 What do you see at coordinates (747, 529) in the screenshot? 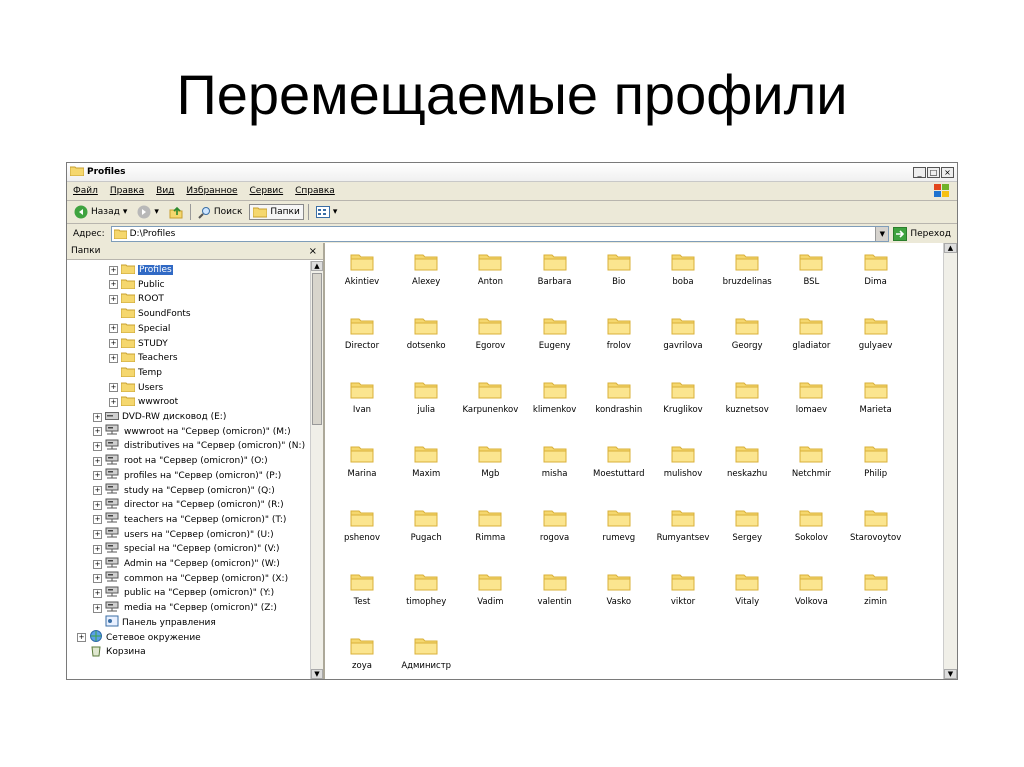
I see `folder-item: Sergey` at bounding box center [747, 529].